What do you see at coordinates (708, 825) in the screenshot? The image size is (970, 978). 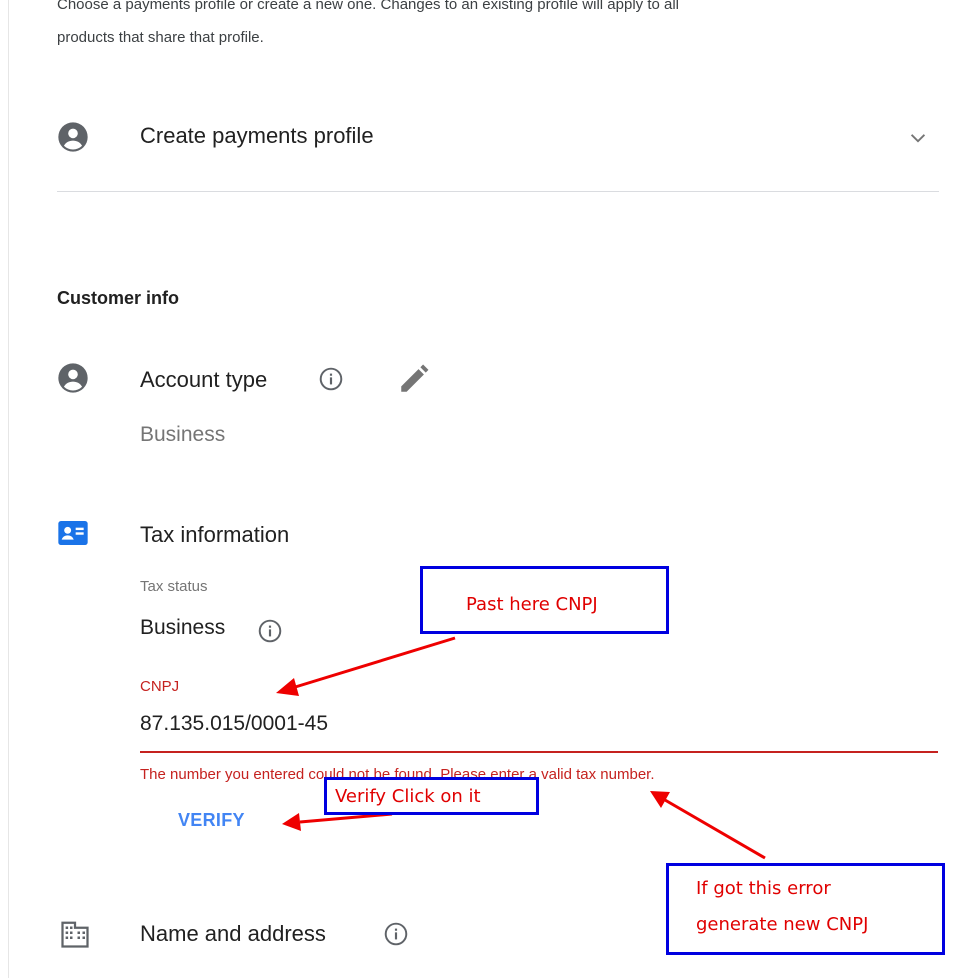 I see `arrow-to-error-message` at bounding box center [708, 825].